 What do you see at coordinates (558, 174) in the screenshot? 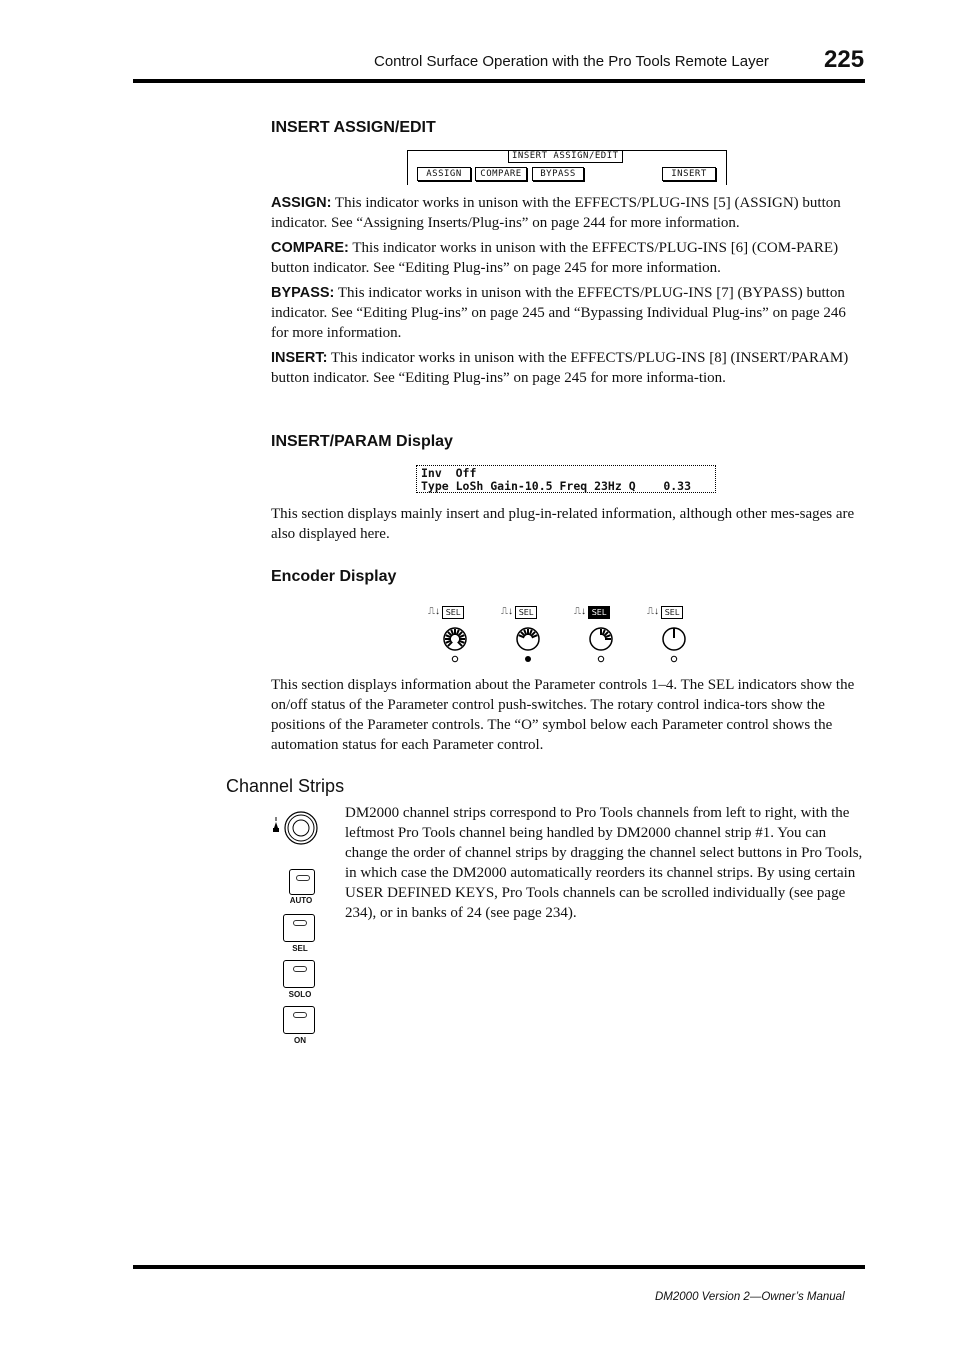
I see `lcd-bypass-button: BYPASS` at bounding box center [558, 174].